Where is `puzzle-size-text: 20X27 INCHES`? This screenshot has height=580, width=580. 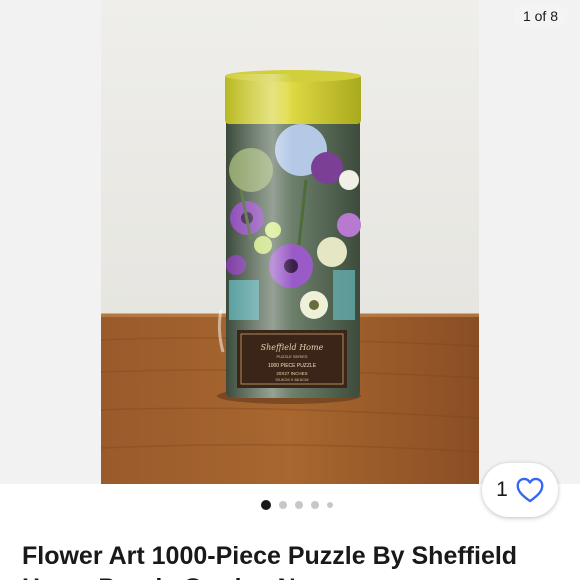 puzzle-size-text: 20X27 INCHES is located at coordinates (291, 373).